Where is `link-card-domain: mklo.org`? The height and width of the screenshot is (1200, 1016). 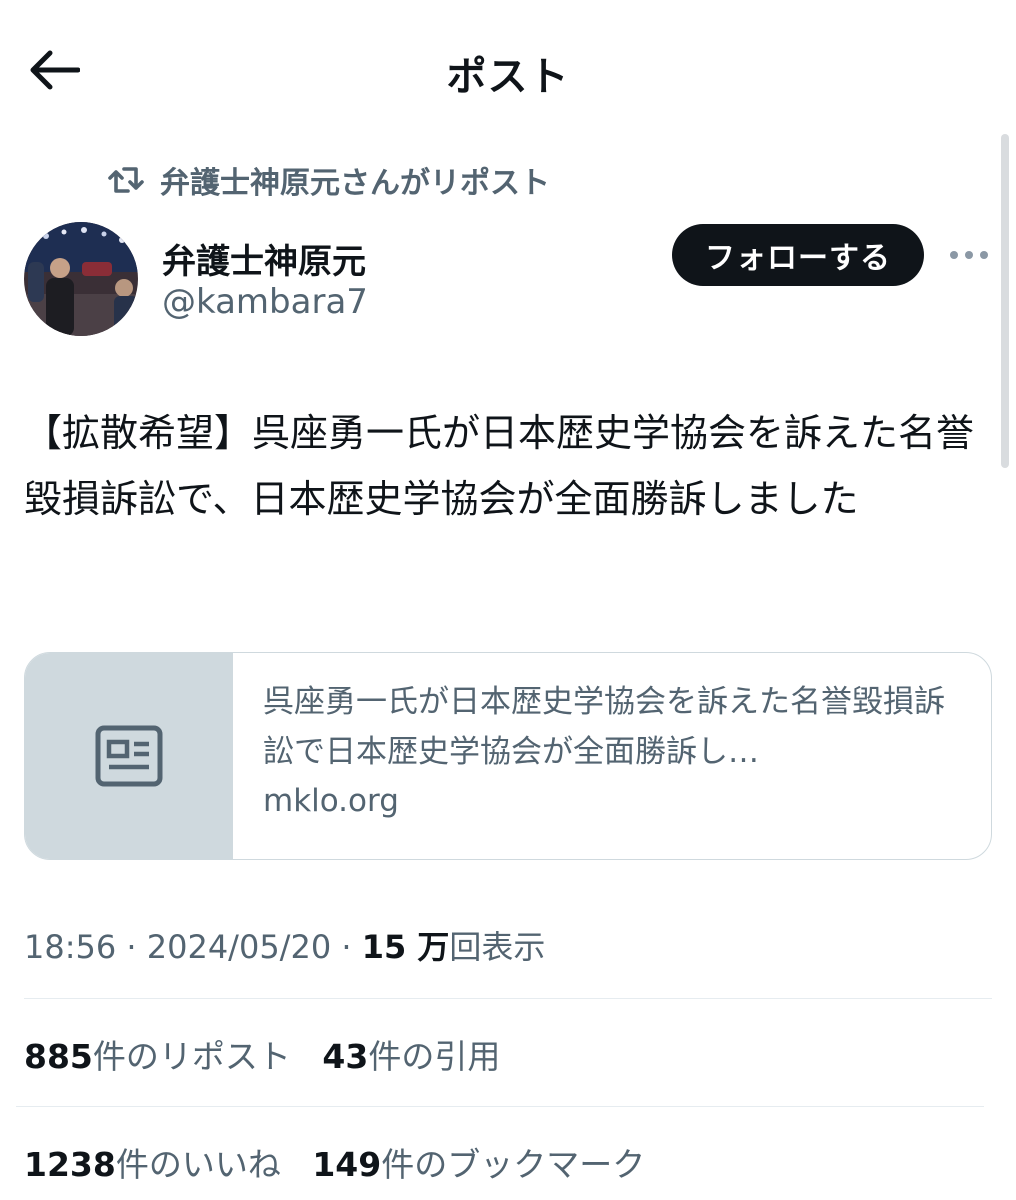 link-card-domain: mklo.org is located at coordinates (331, 801).